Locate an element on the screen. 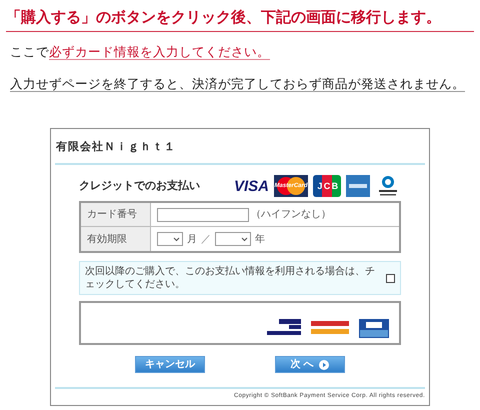 This screenshot has height=410, width=480. field-label: カード番号 is located at coordinates (112, 215).